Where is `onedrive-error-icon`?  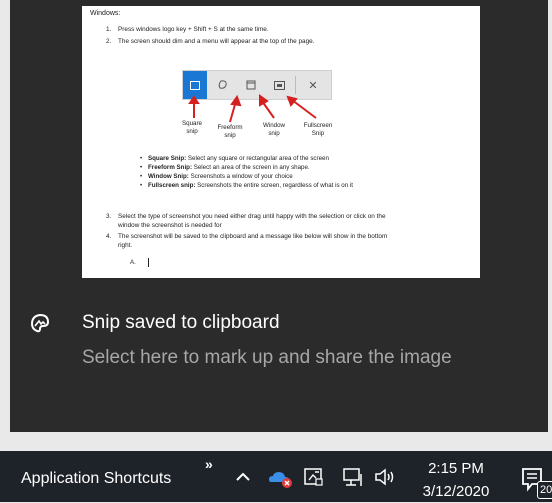 onedrive-error-icon is located at coordinates (281, 477).